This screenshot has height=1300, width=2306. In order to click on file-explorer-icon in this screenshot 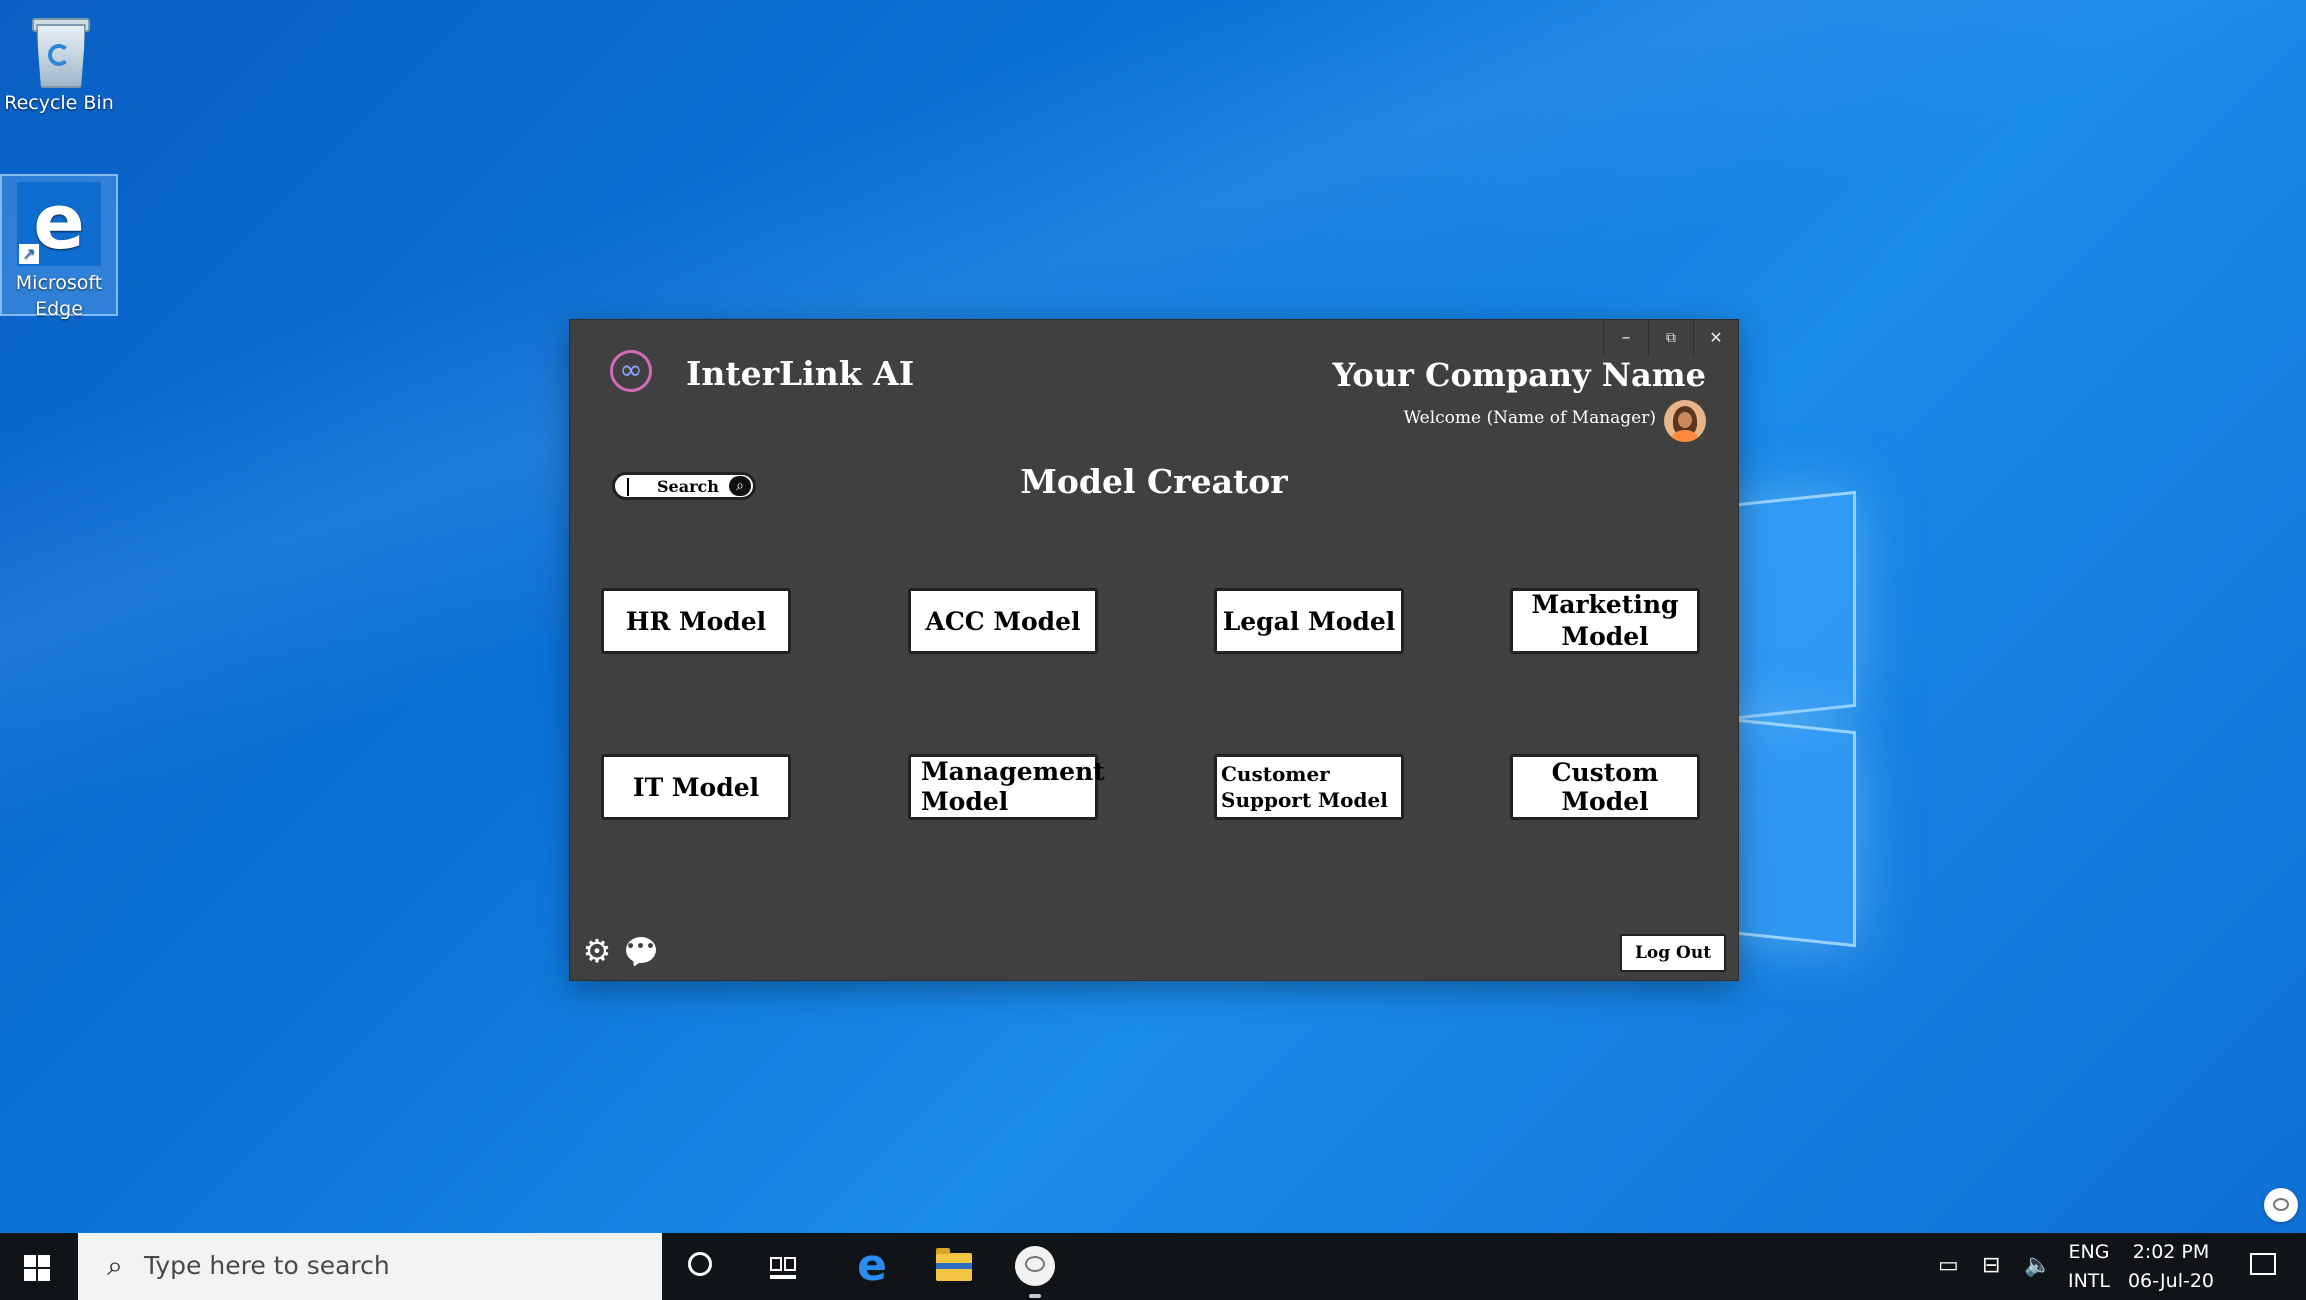, I will do `click(954, 1264)`.